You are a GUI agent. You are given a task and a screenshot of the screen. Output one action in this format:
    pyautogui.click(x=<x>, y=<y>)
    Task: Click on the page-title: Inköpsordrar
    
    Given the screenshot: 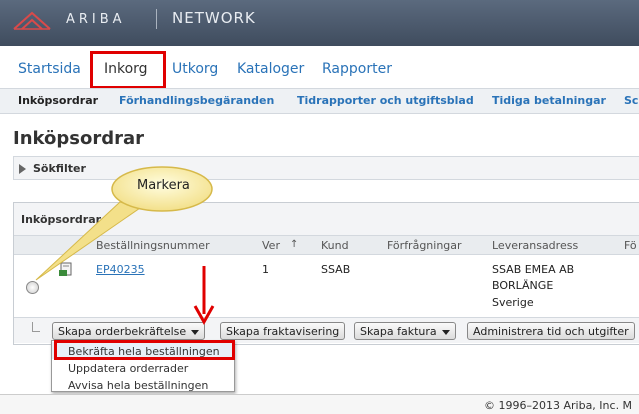 What is the action you would take?
    pyautogui.click(x=78, y=138)
    